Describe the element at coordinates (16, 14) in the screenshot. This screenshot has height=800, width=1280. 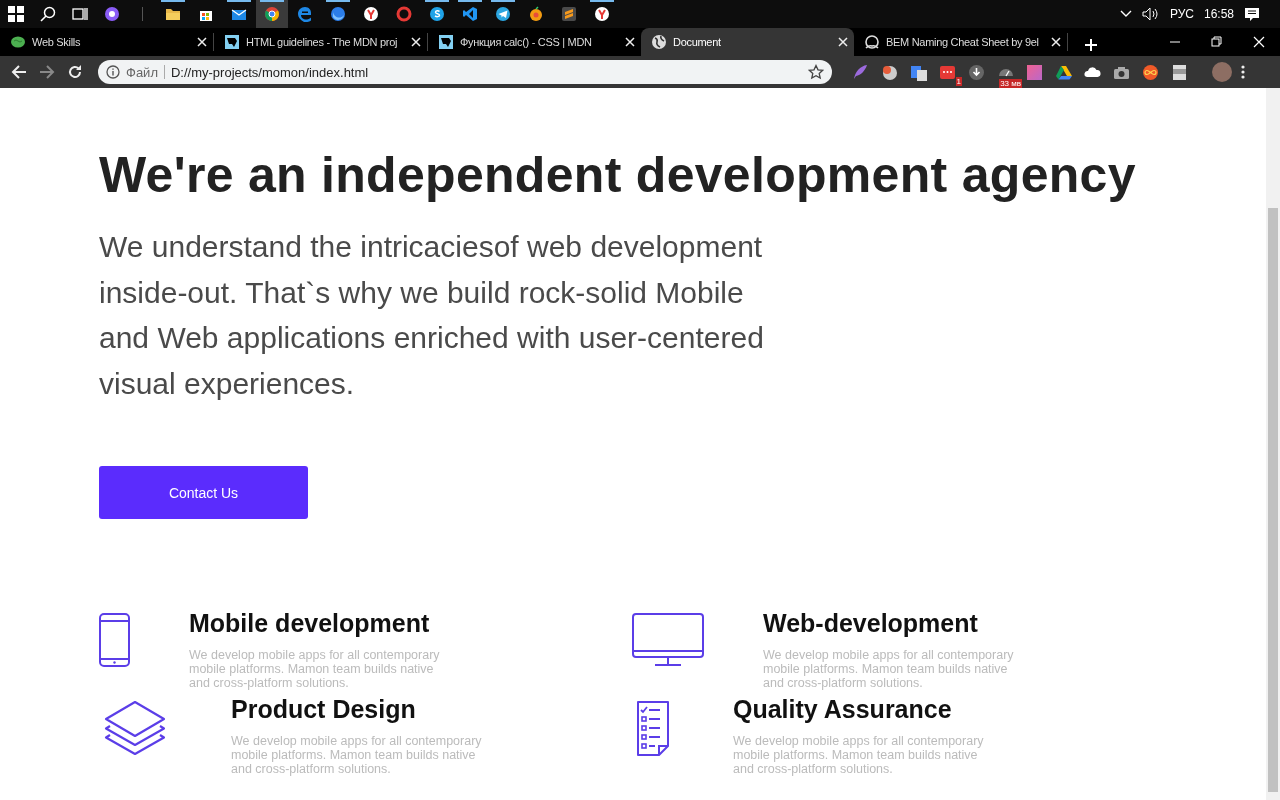
I see `windows-start-icon` at that location.